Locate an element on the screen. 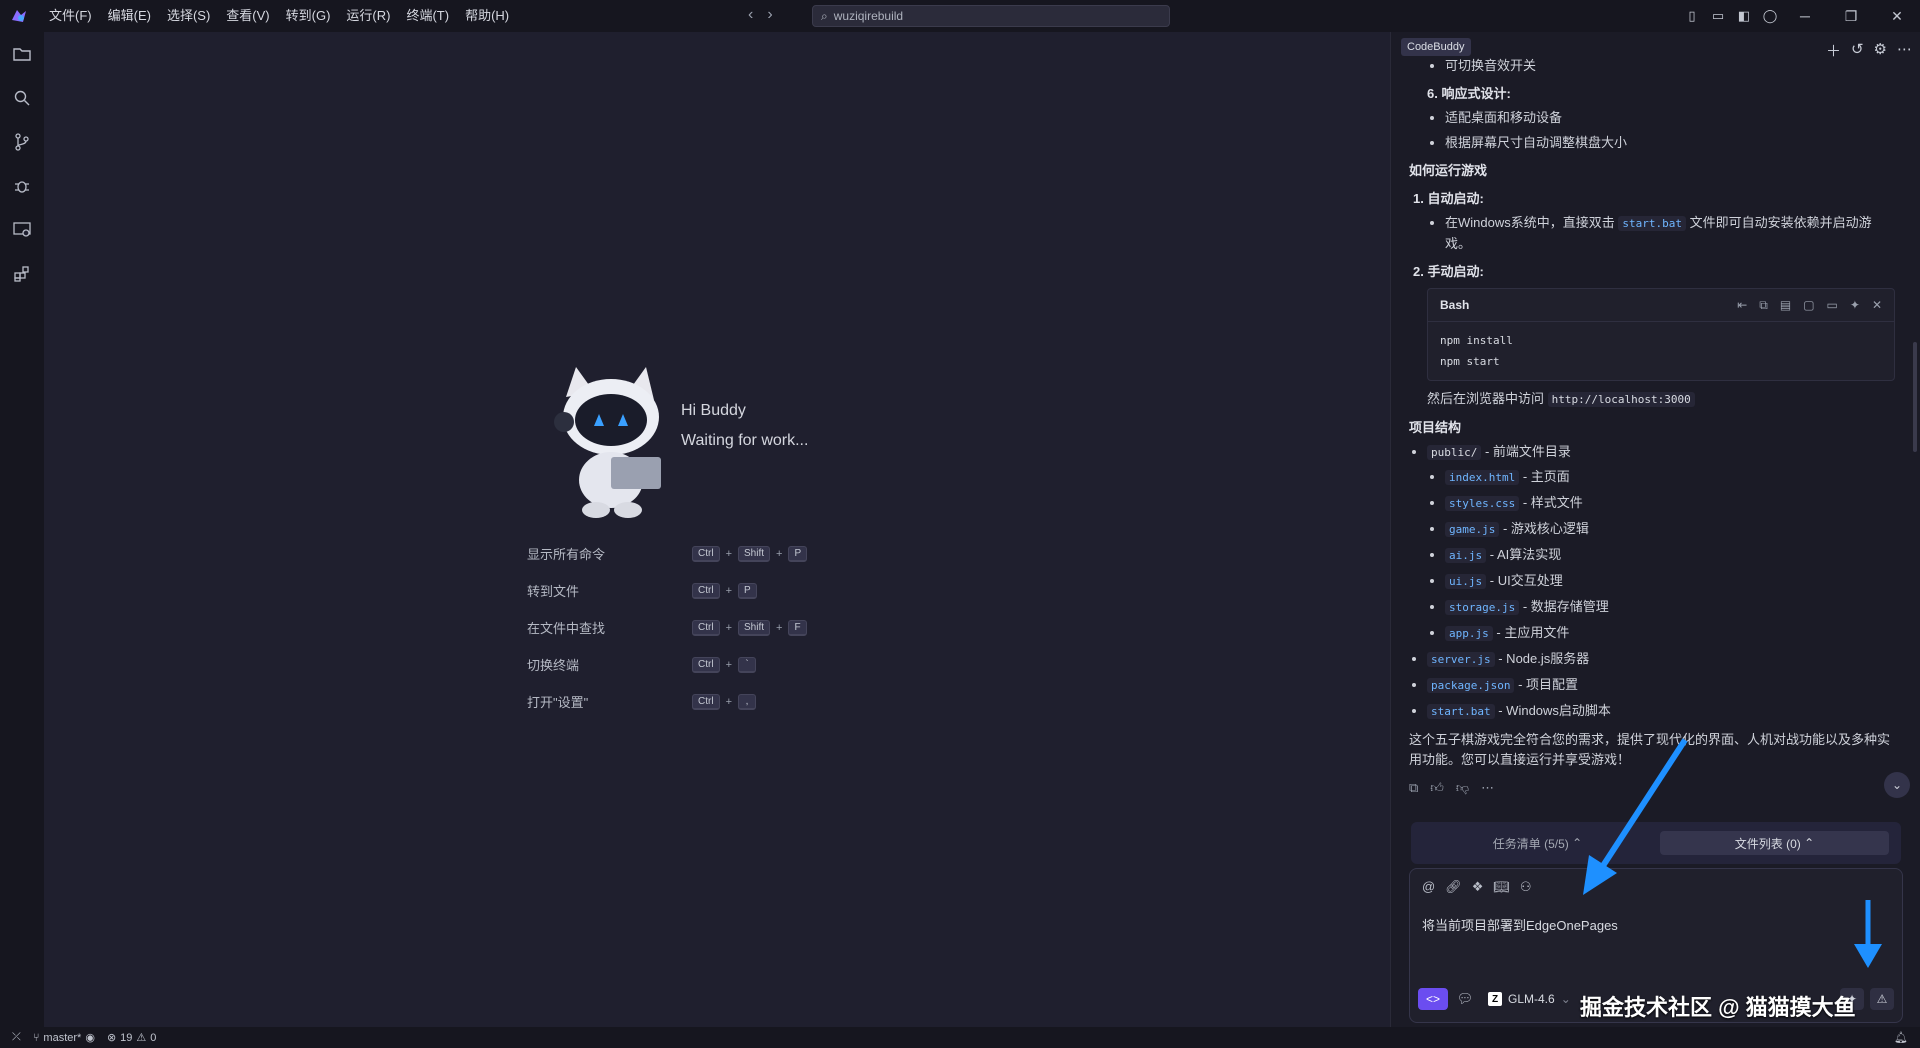 The width and height of the screenshot is (1920, 1048). list-item: 适配桌面和移动设备 is located at coordinates (1669, 118).